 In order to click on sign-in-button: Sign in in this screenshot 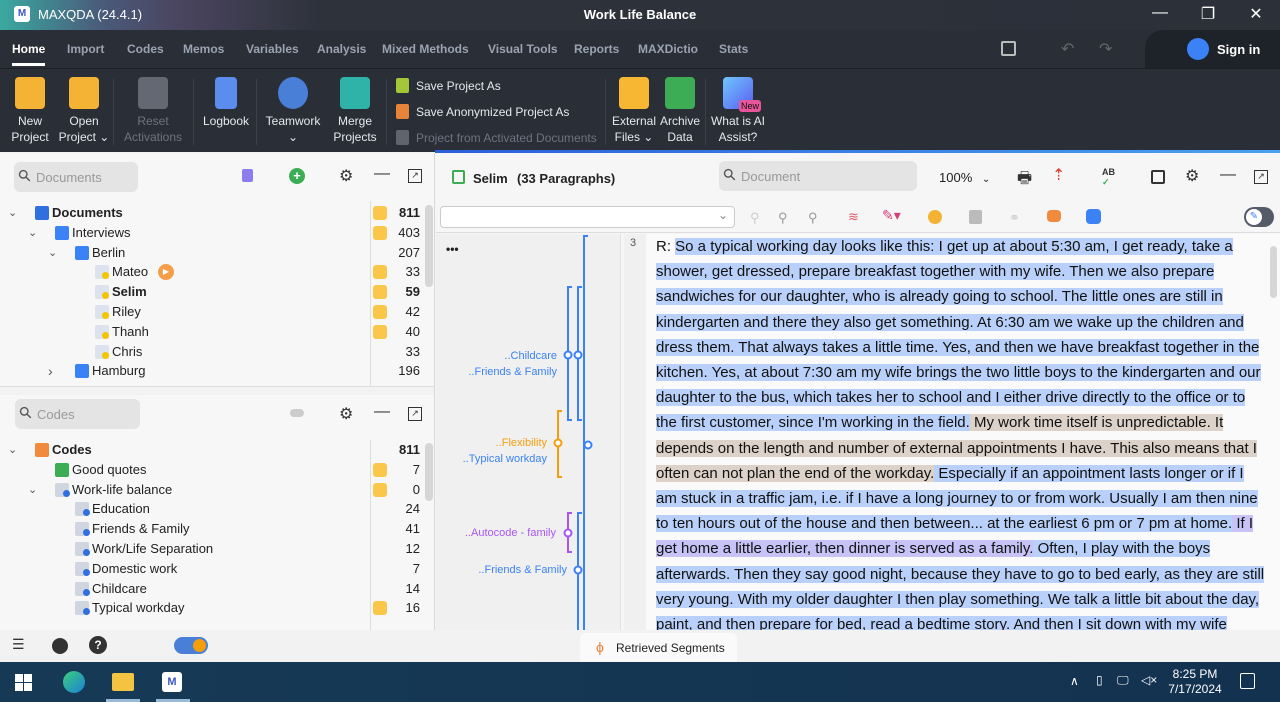, I will do `click(1212, 49)`.